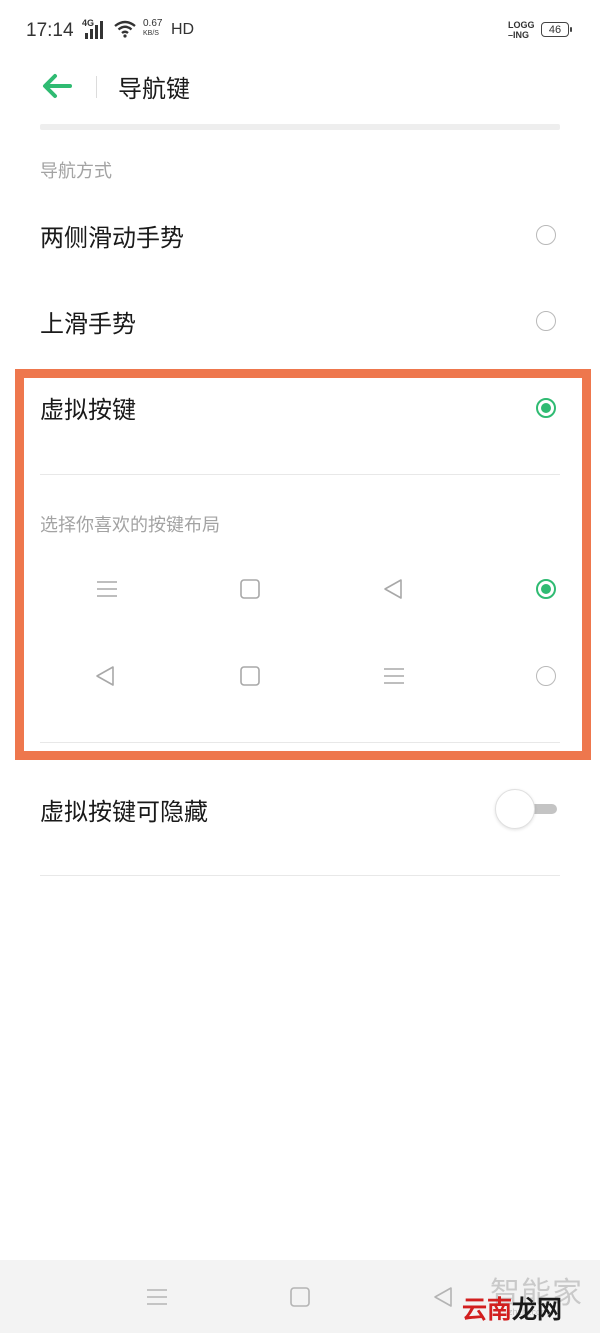 This screenshot has height=1333, width=600. Describe the element at coordinates (88, 410) in the screenshot. I see `option-label: 虚拟按键` at that location.